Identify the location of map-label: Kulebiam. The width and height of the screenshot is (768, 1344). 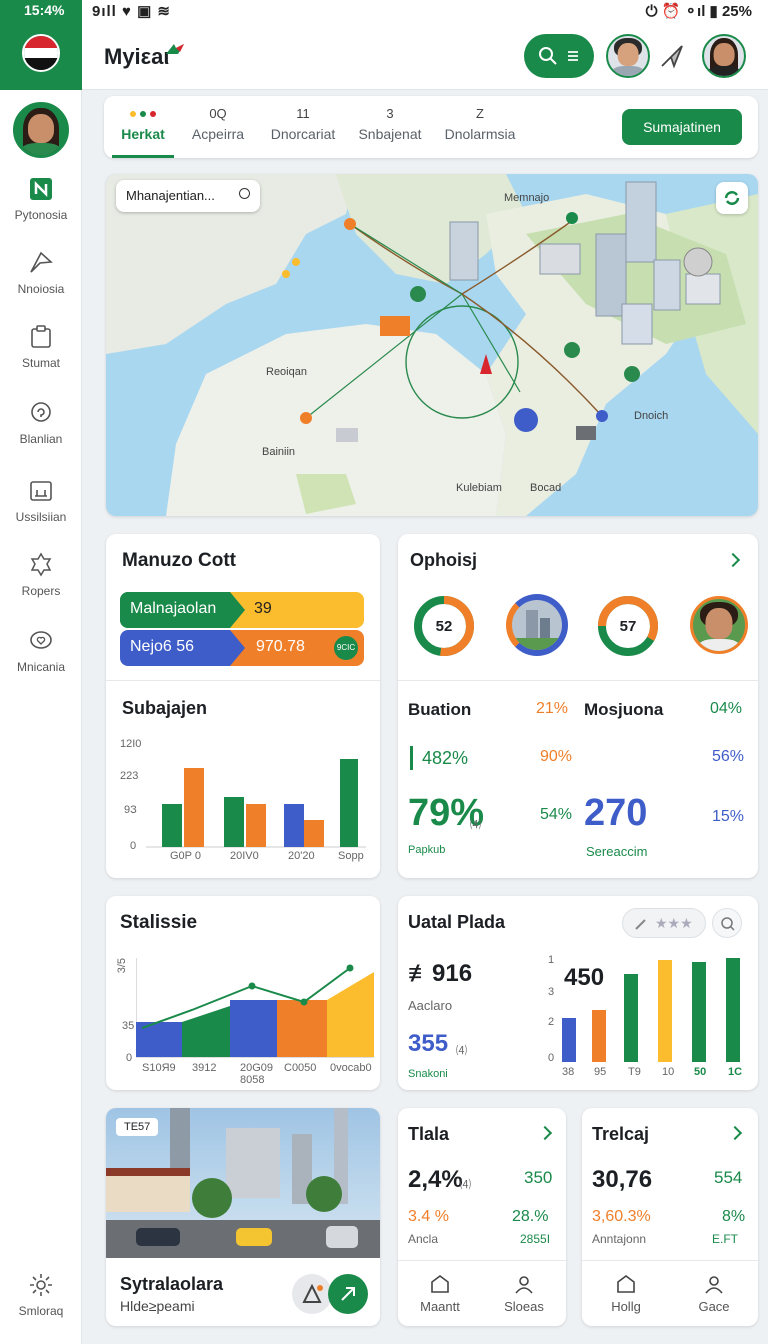
(479, 488).